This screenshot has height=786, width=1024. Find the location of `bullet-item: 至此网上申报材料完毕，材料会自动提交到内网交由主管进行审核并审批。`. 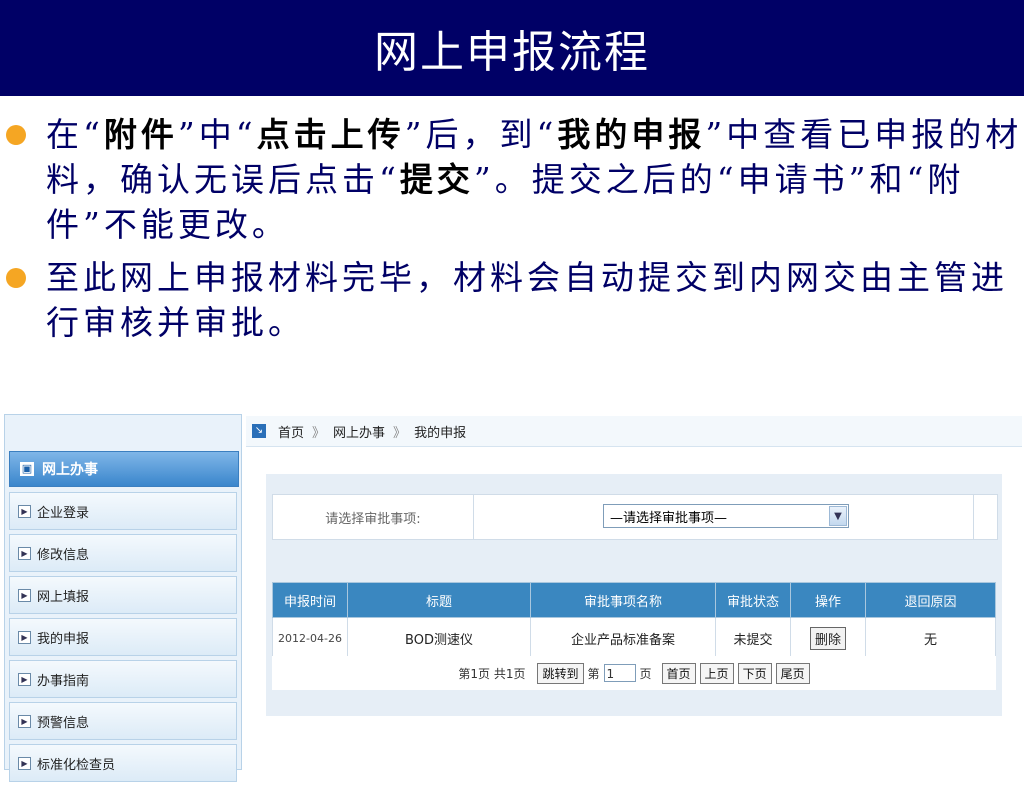

bullet-item: 至此网上申报材料完毕，材料会自动提交到内网交由主管进行审核并审批。 is located at coordinates (512, 300).